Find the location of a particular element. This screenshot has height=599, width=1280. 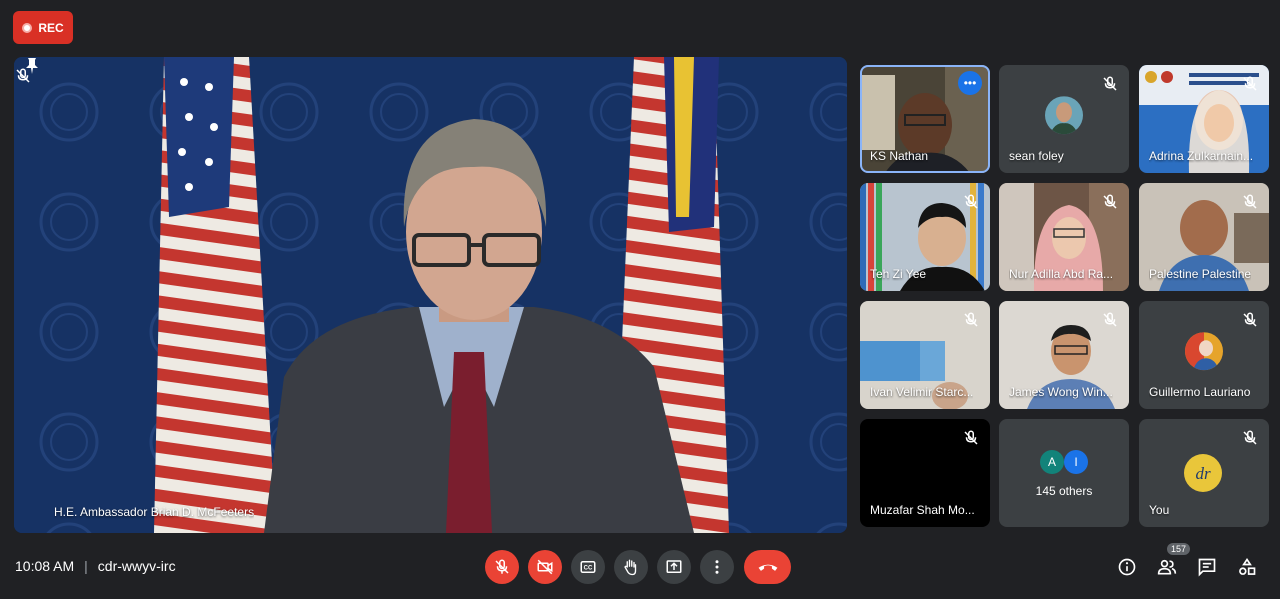

record-dot-icon is located at coordinates (27, 27).